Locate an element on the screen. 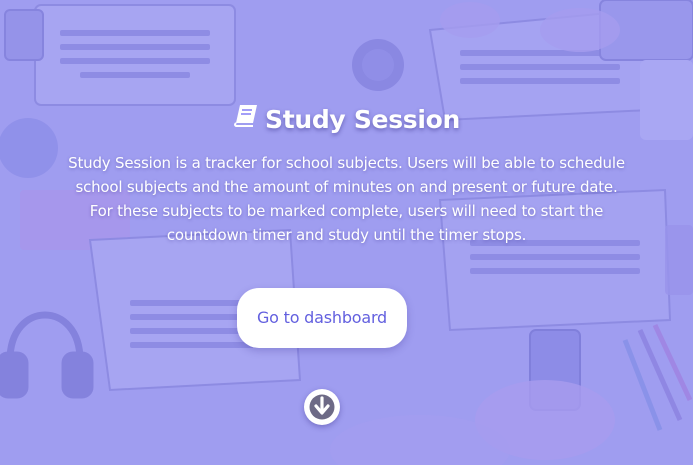  arrow-down-circle-icon is located at coordinates (322, 407).